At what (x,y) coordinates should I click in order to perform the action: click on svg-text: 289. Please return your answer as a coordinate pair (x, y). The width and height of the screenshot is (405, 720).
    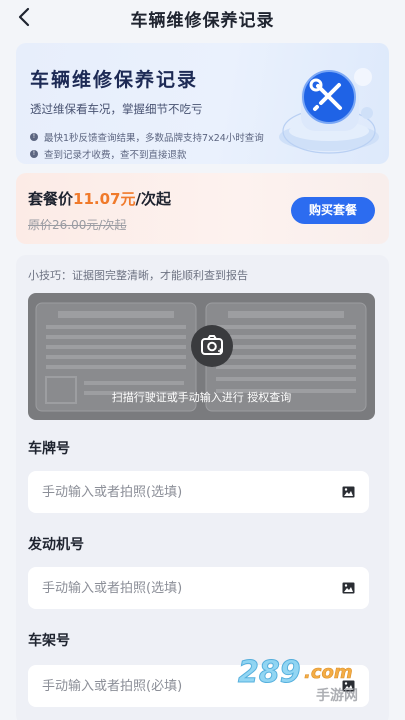
    Looking at the image, I should click on (269, 672).